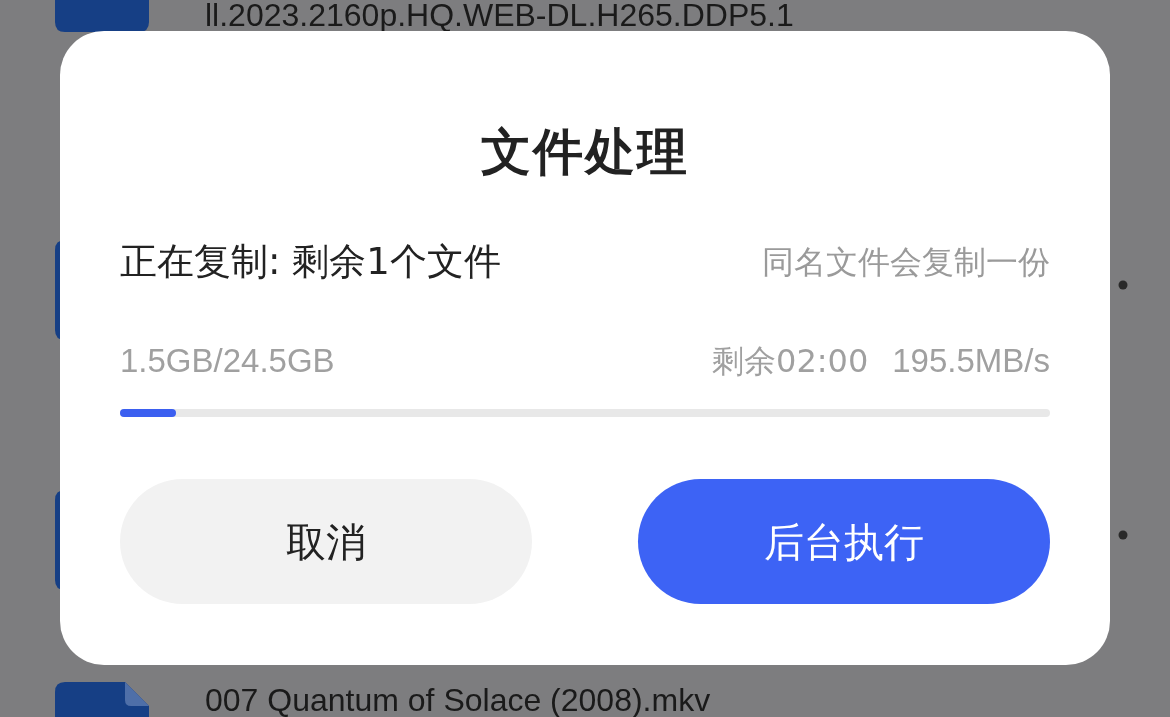 This screenshot has height=717, width=1170. Describe the element at coordinates (326, 541) in the screenshot. I see `cancel-button: 取消` at that location.